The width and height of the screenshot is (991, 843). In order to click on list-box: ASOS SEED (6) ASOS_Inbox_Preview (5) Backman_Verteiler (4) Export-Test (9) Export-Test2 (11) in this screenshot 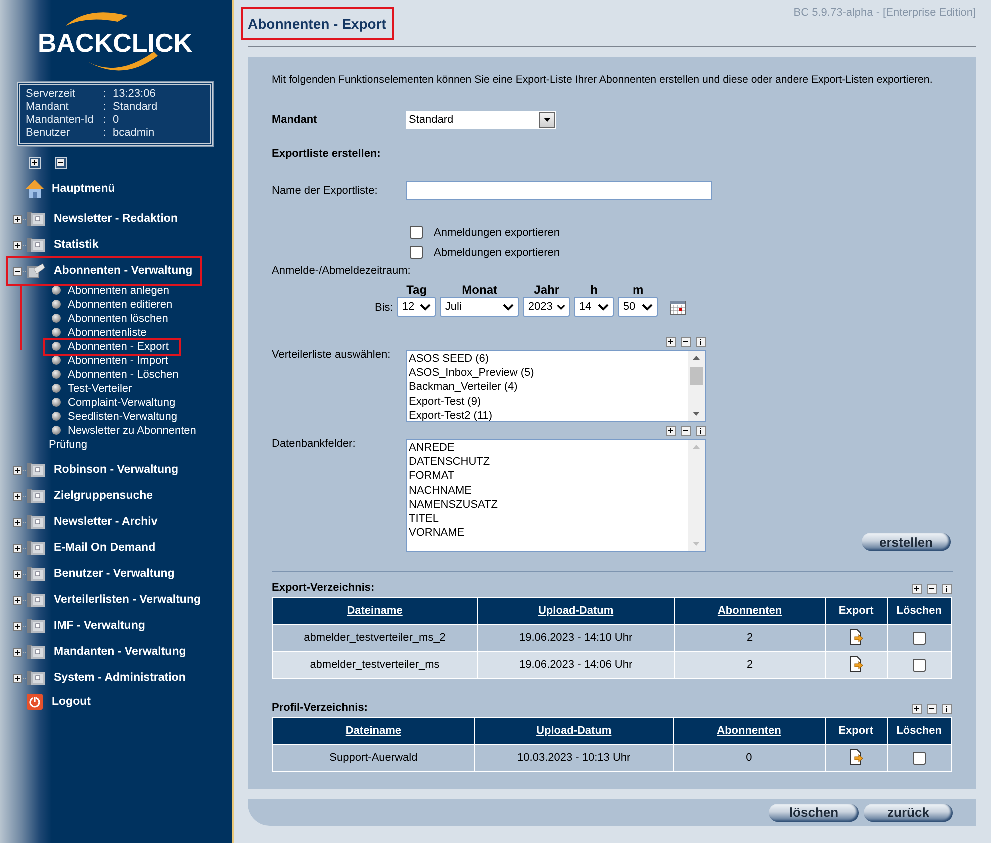, I will do `click(556, 386)`.